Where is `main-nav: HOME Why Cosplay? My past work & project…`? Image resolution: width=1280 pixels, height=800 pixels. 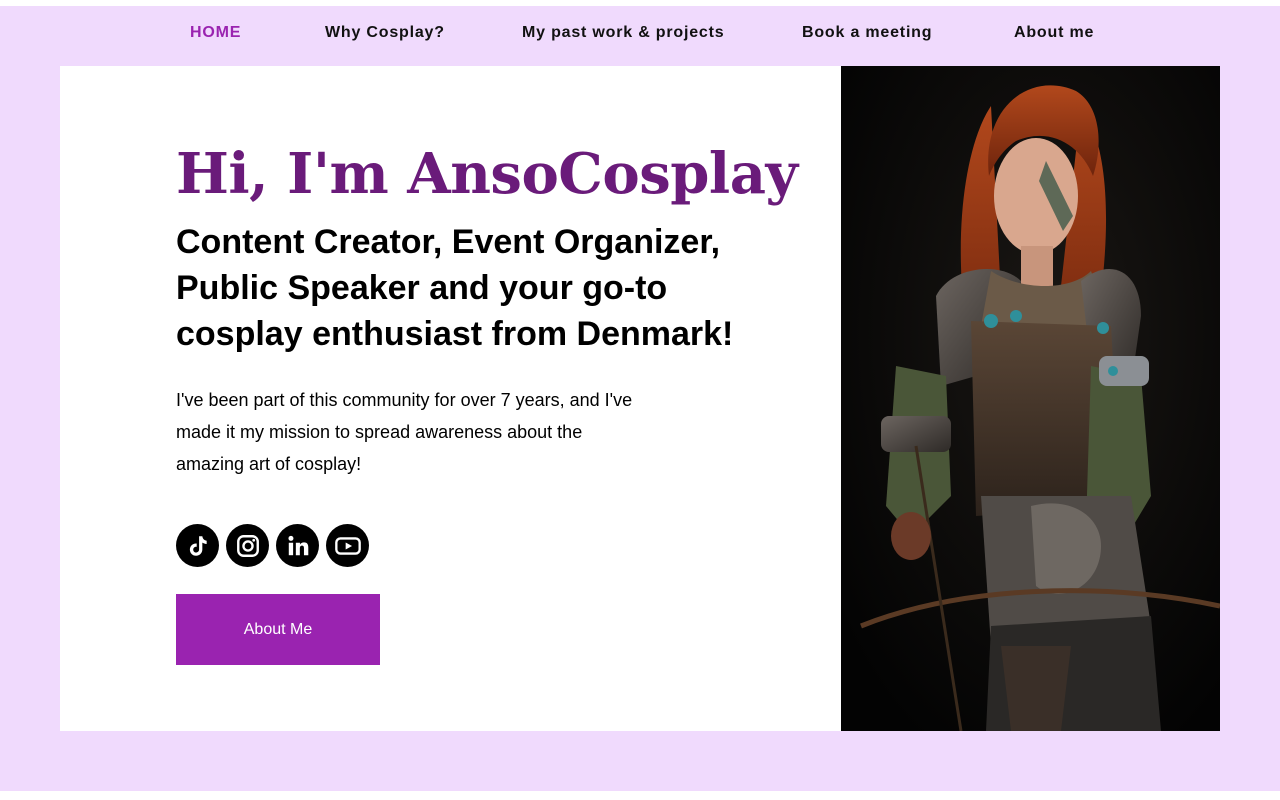
main-nav: HOME Why Cosplay? My past work & project… is located at coordinates (640, 36).